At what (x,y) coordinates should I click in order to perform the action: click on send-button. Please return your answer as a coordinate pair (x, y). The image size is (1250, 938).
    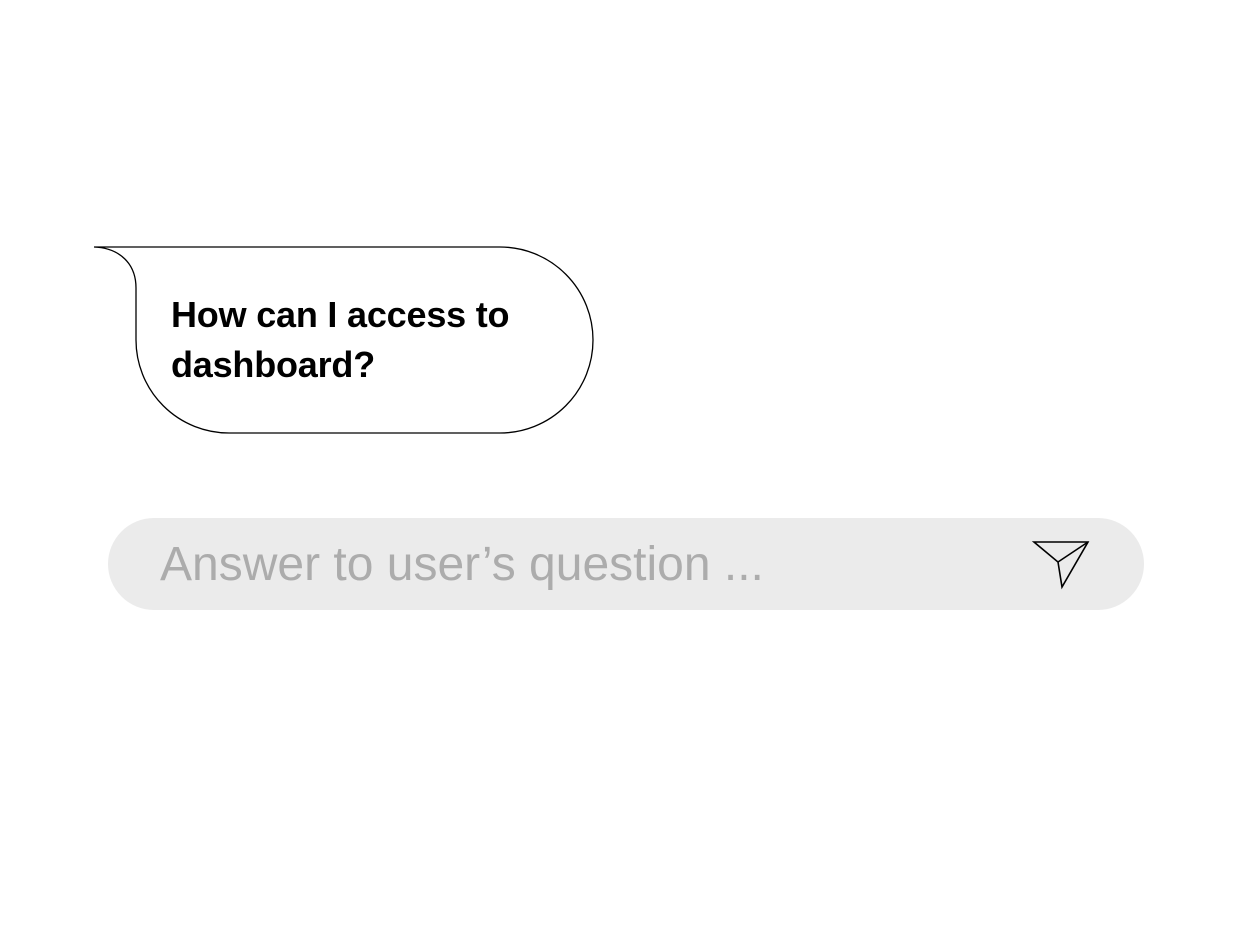
    Looking at the image, I should click on (1059, 564).